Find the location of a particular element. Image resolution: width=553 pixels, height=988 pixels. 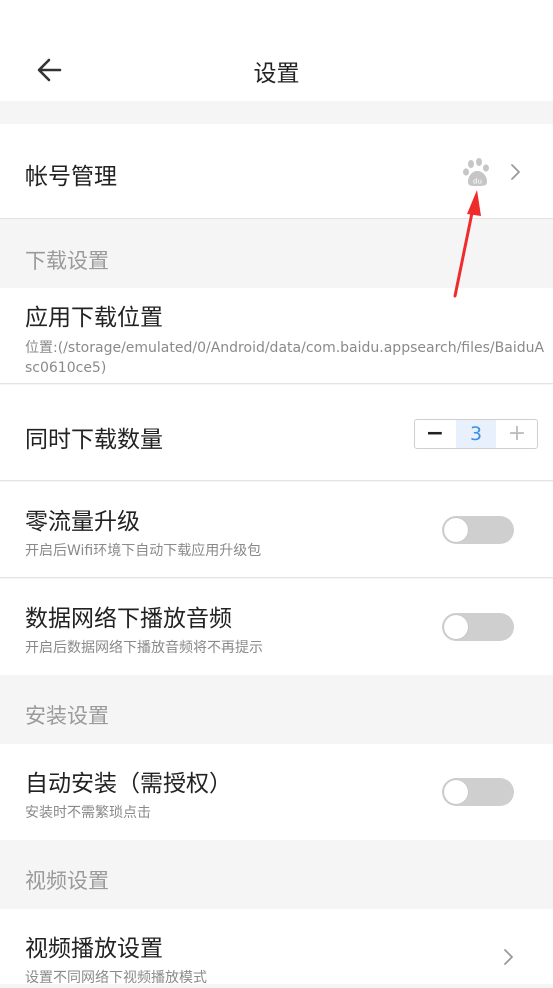

download-count-stepper: − 3 + is located at coordinates (476, 434).